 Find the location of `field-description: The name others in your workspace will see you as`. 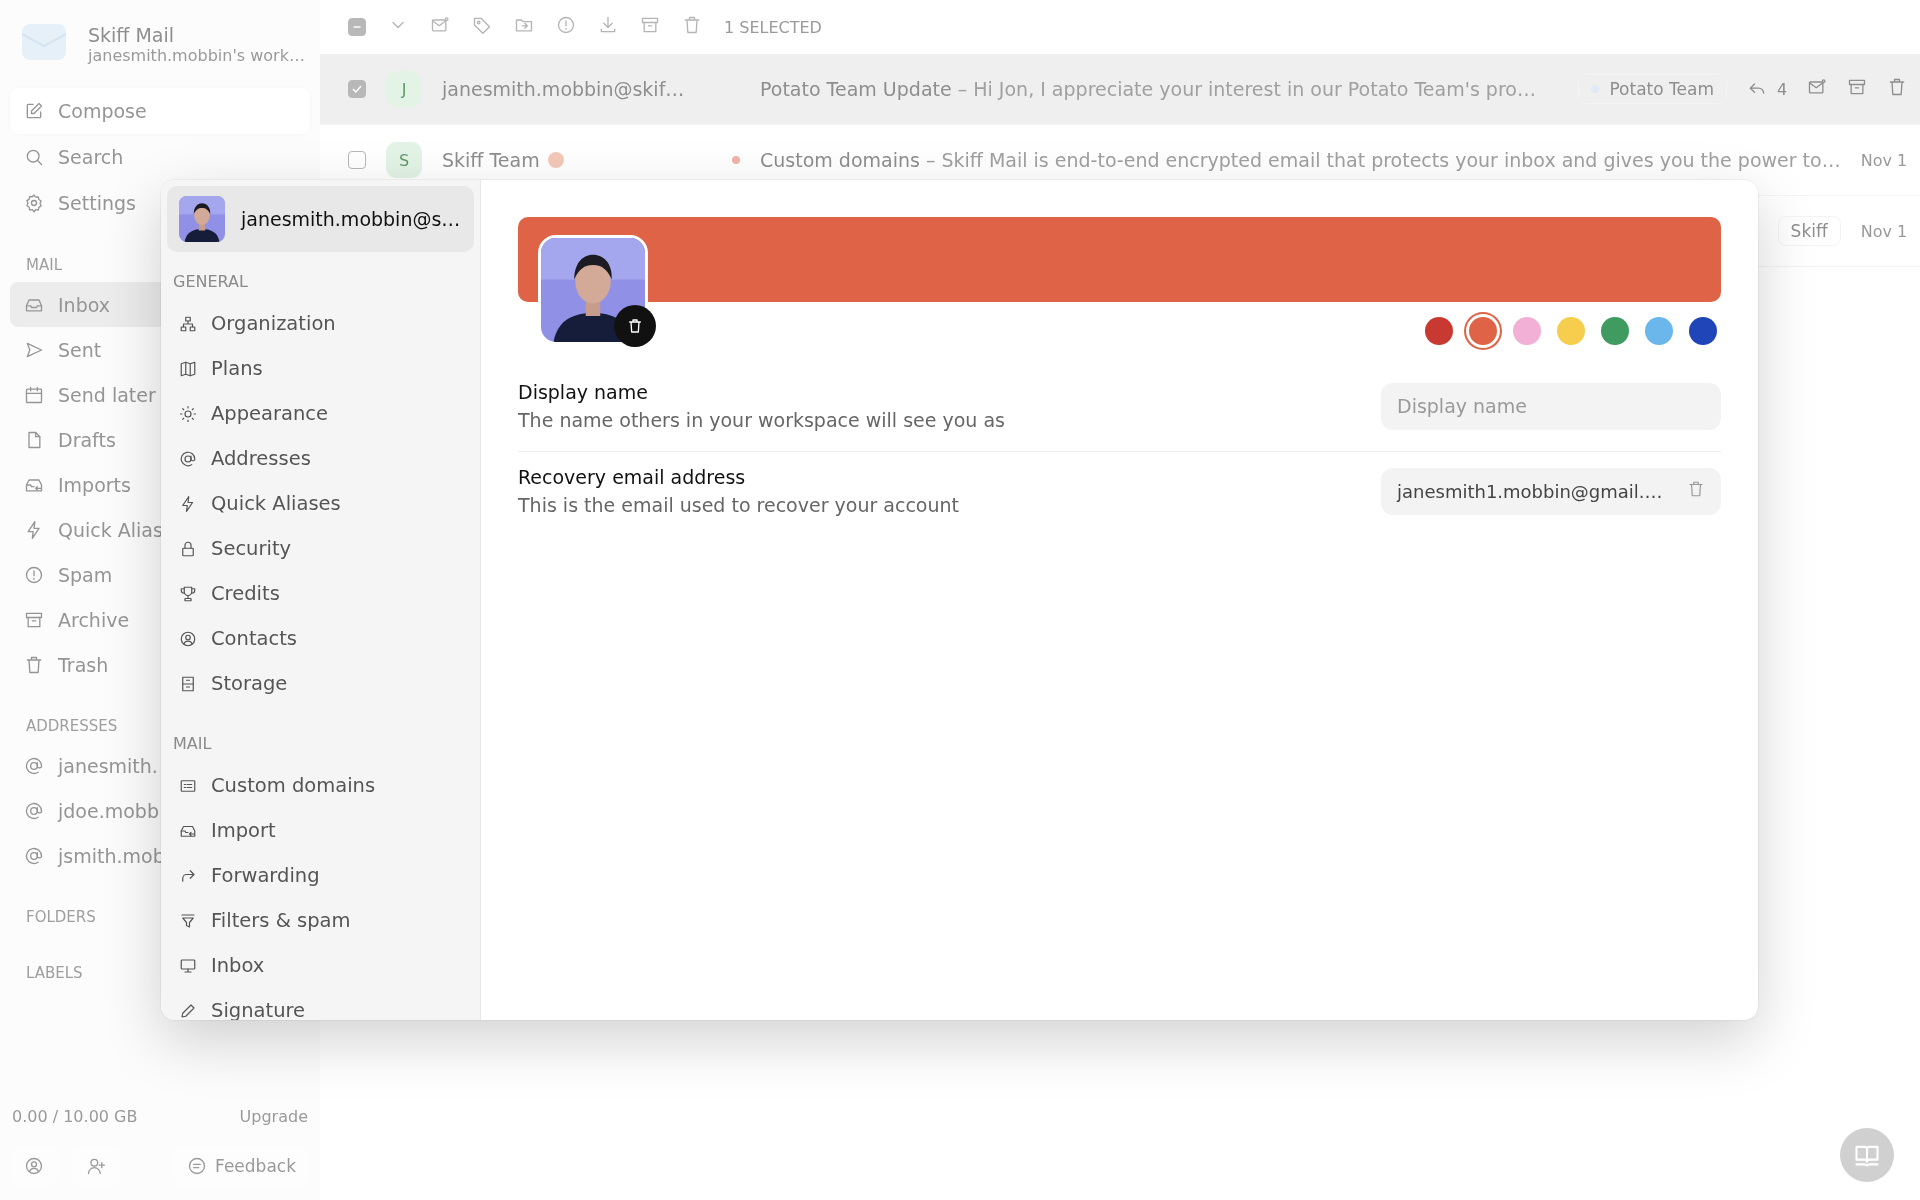

field-description: The name others in your workspace will see you as is located at coordinates (761, 420).